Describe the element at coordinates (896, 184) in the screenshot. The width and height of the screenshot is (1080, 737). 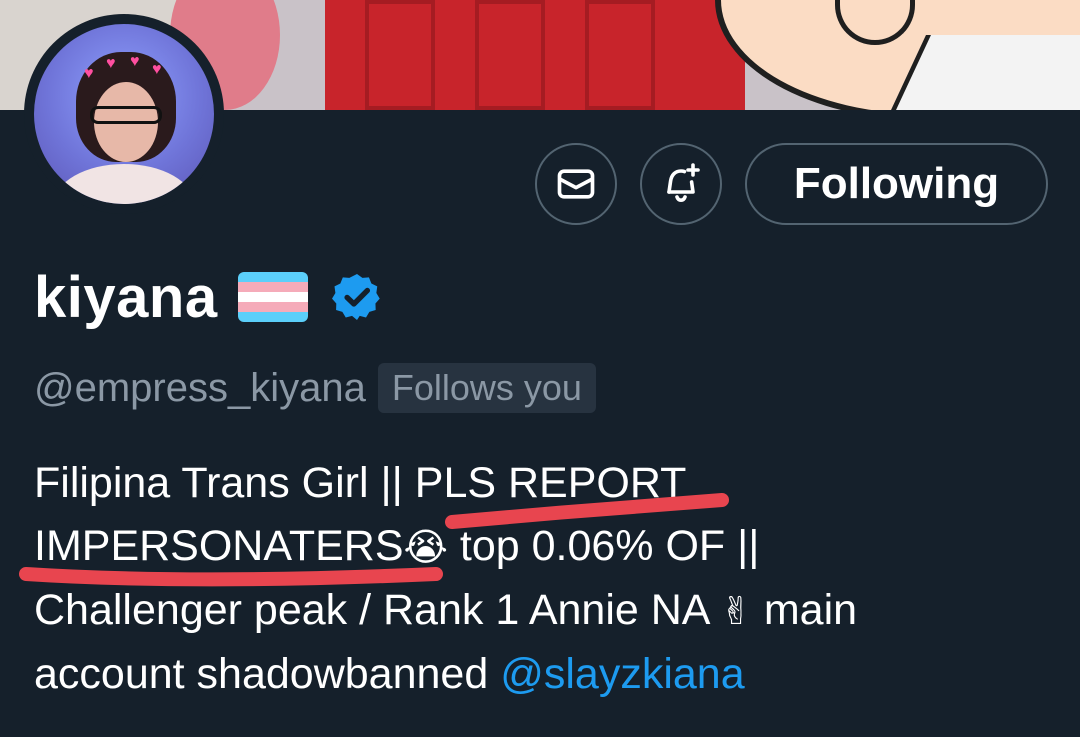
I see `following-button: Following` at that location.